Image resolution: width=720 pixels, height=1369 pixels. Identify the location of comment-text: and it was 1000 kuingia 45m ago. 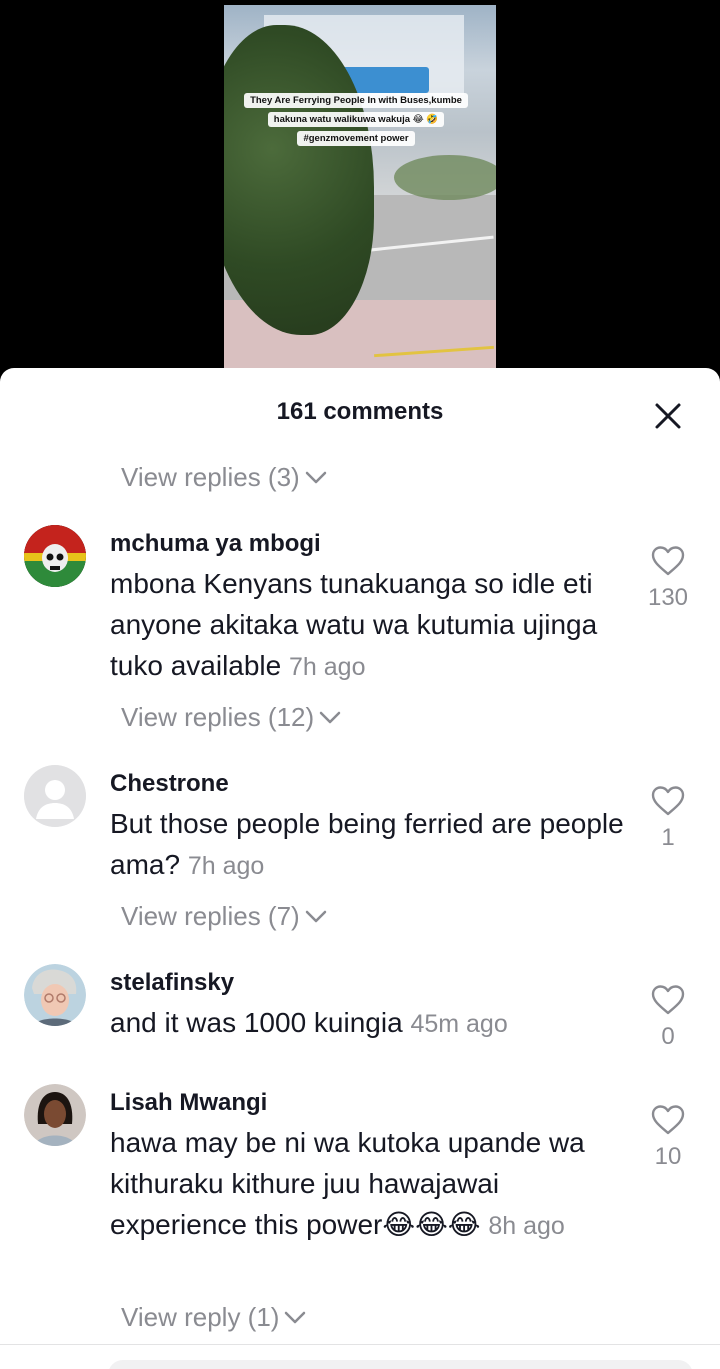
(370, 1023).